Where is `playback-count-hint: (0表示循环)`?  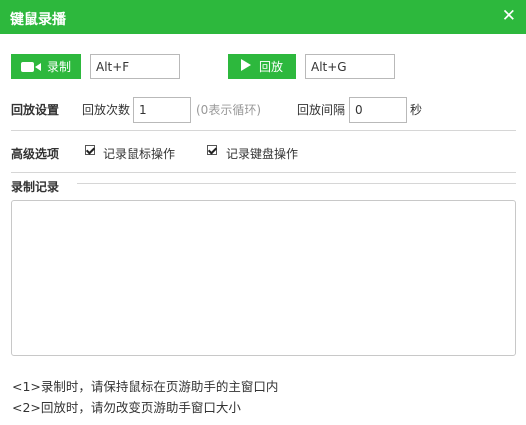 playback-count-hint: (0表示循环) is located at coordinates (228, 110).